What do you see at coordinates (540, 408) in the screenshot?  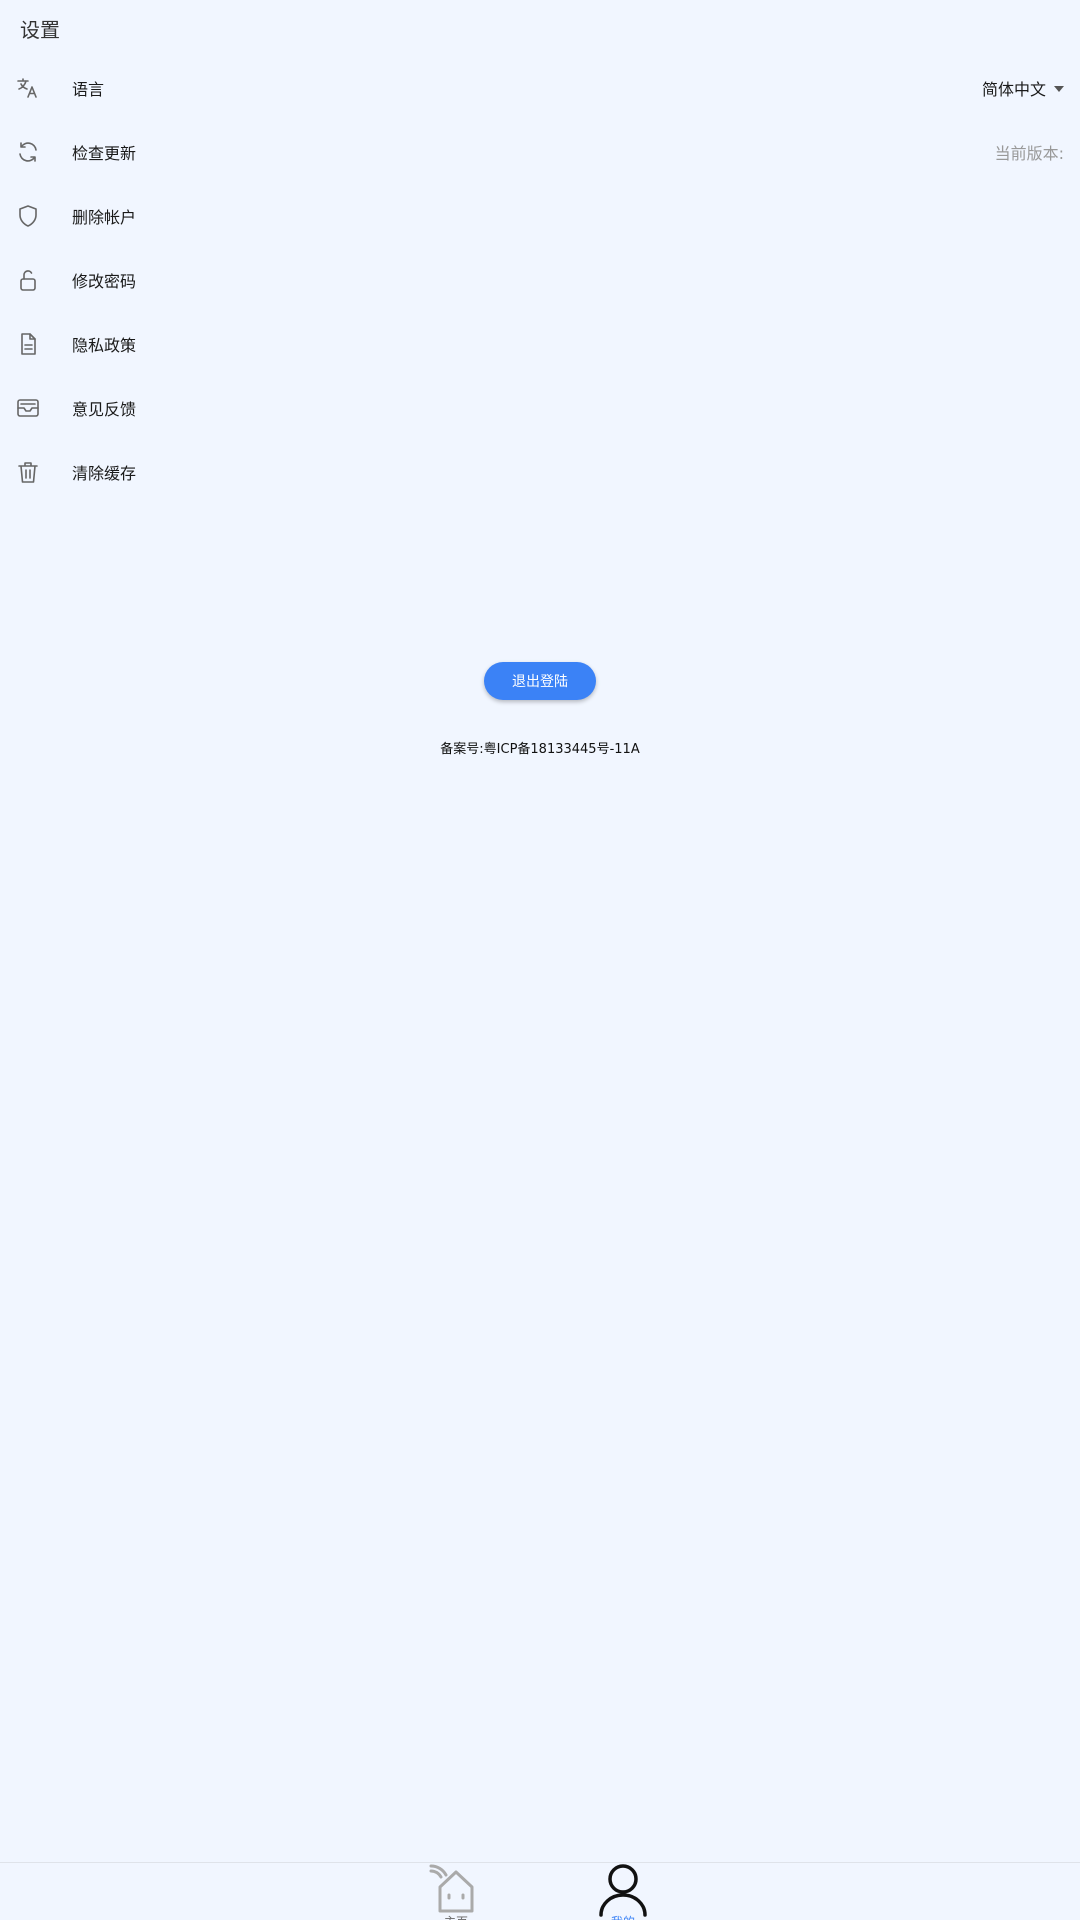 I see `settings-item-feedback: 意见反馈` at bounding box center [540, 408].